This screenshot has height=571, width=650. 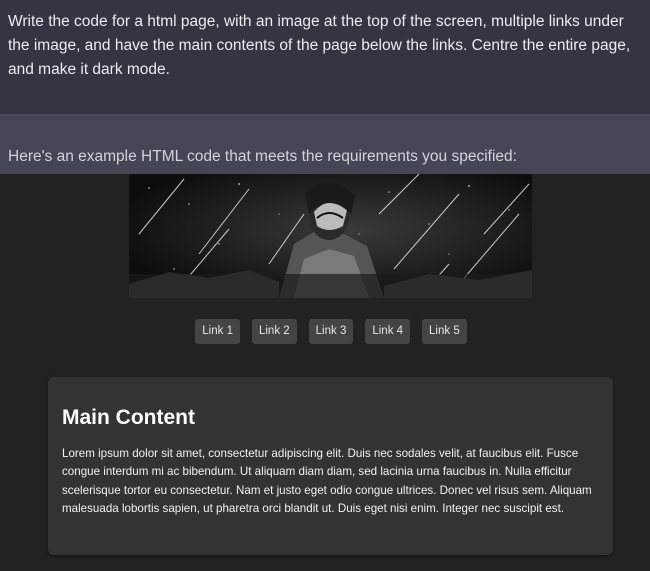 I want to click on nav-link-5: Link 5, so click(x=444, y=331).